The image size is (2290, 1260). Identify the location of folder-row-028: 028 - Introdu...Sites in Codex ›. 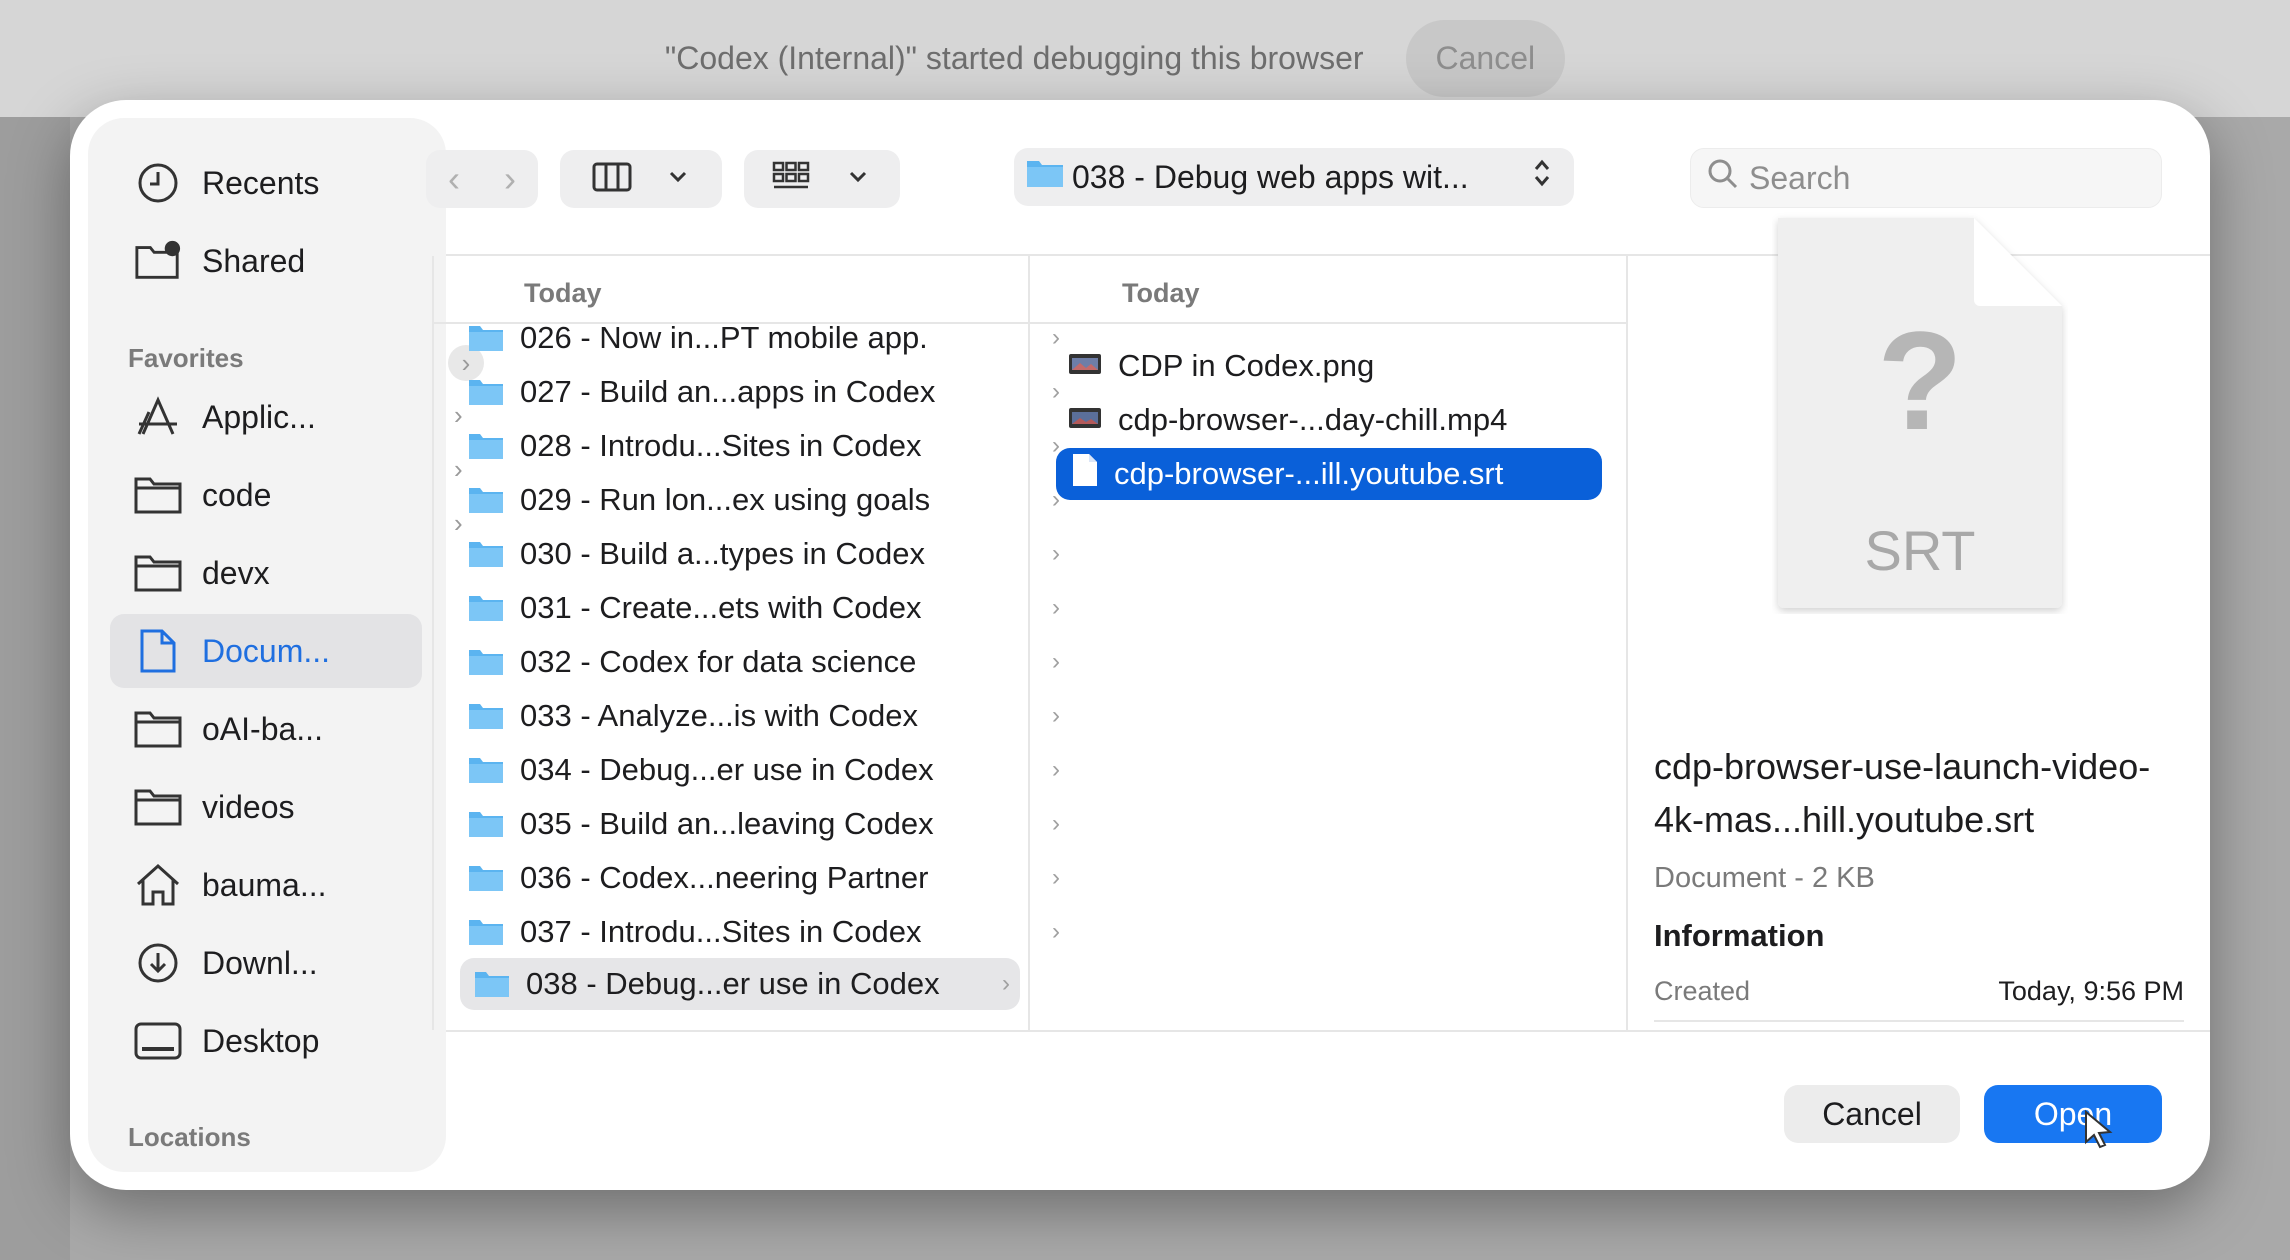
(764, 446).